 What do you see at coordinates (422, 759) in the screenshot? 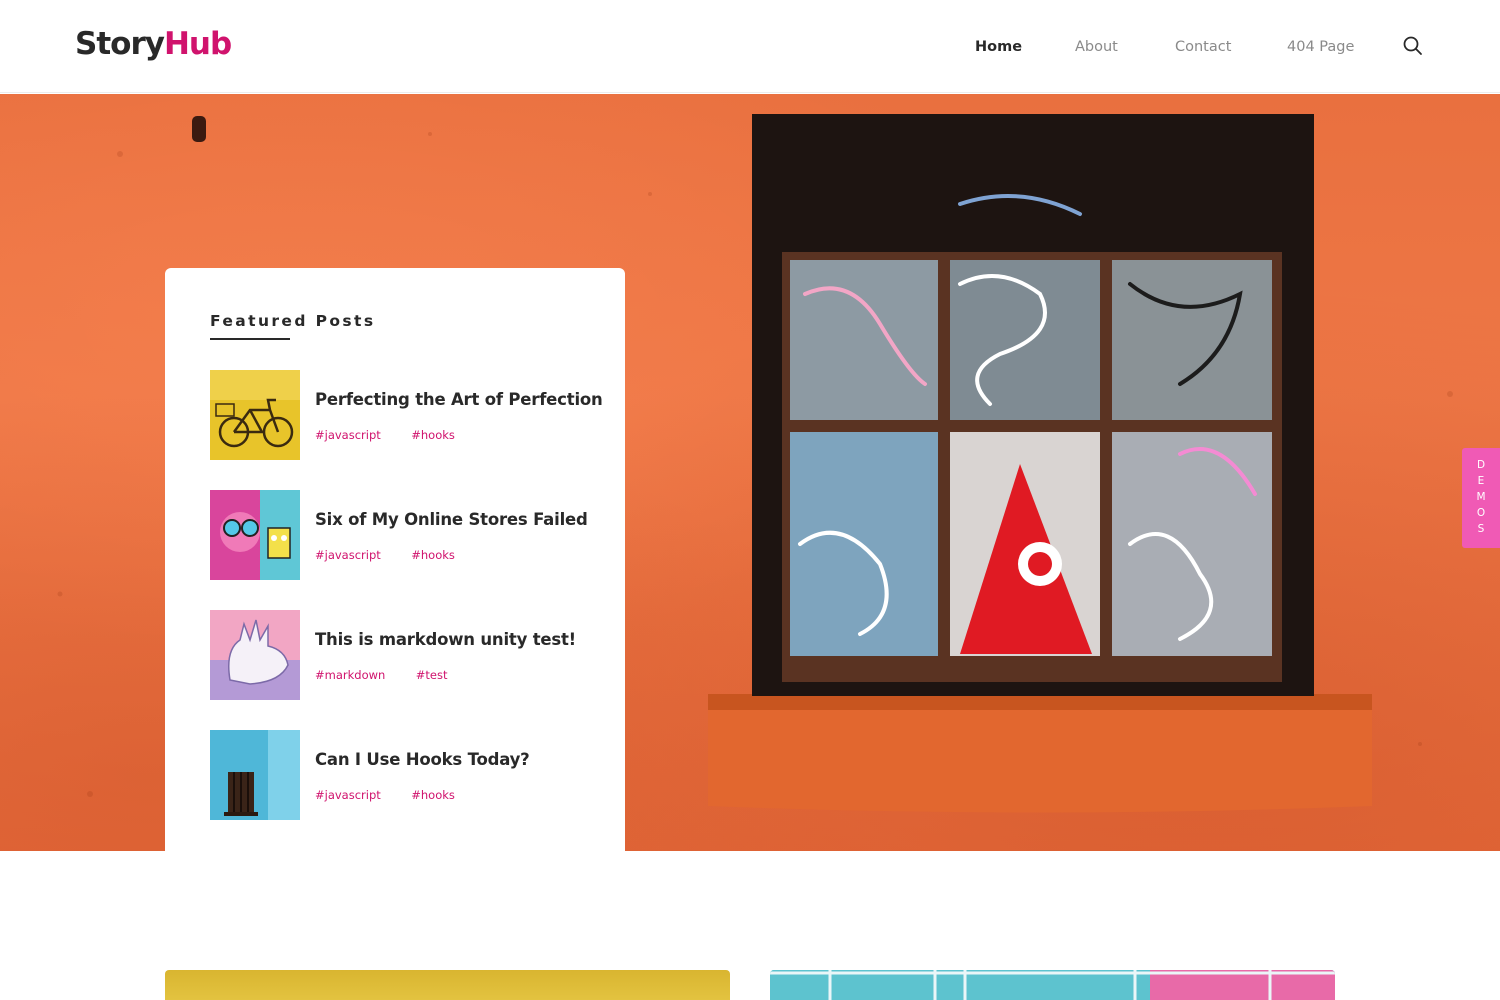
I see `post-title: Can I Use Hooks Today?` at bounding box center [422, 759].